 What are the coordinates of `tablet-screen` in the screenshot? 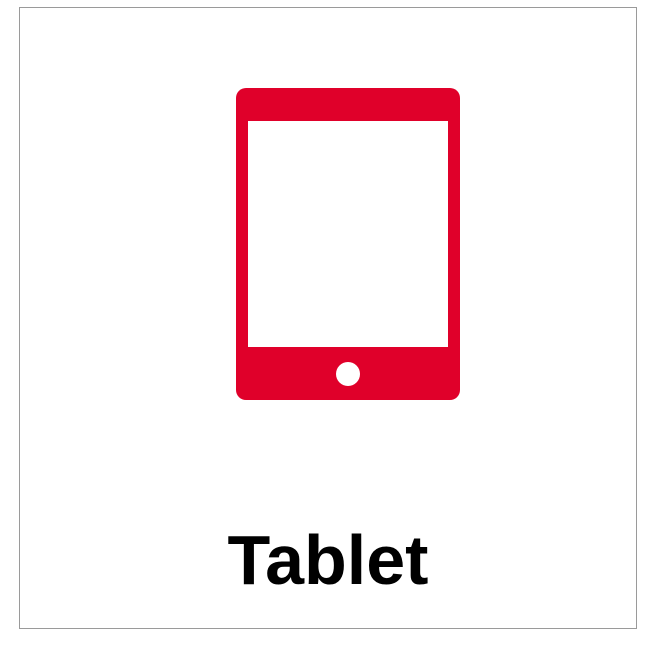 It's located at (348, 234).